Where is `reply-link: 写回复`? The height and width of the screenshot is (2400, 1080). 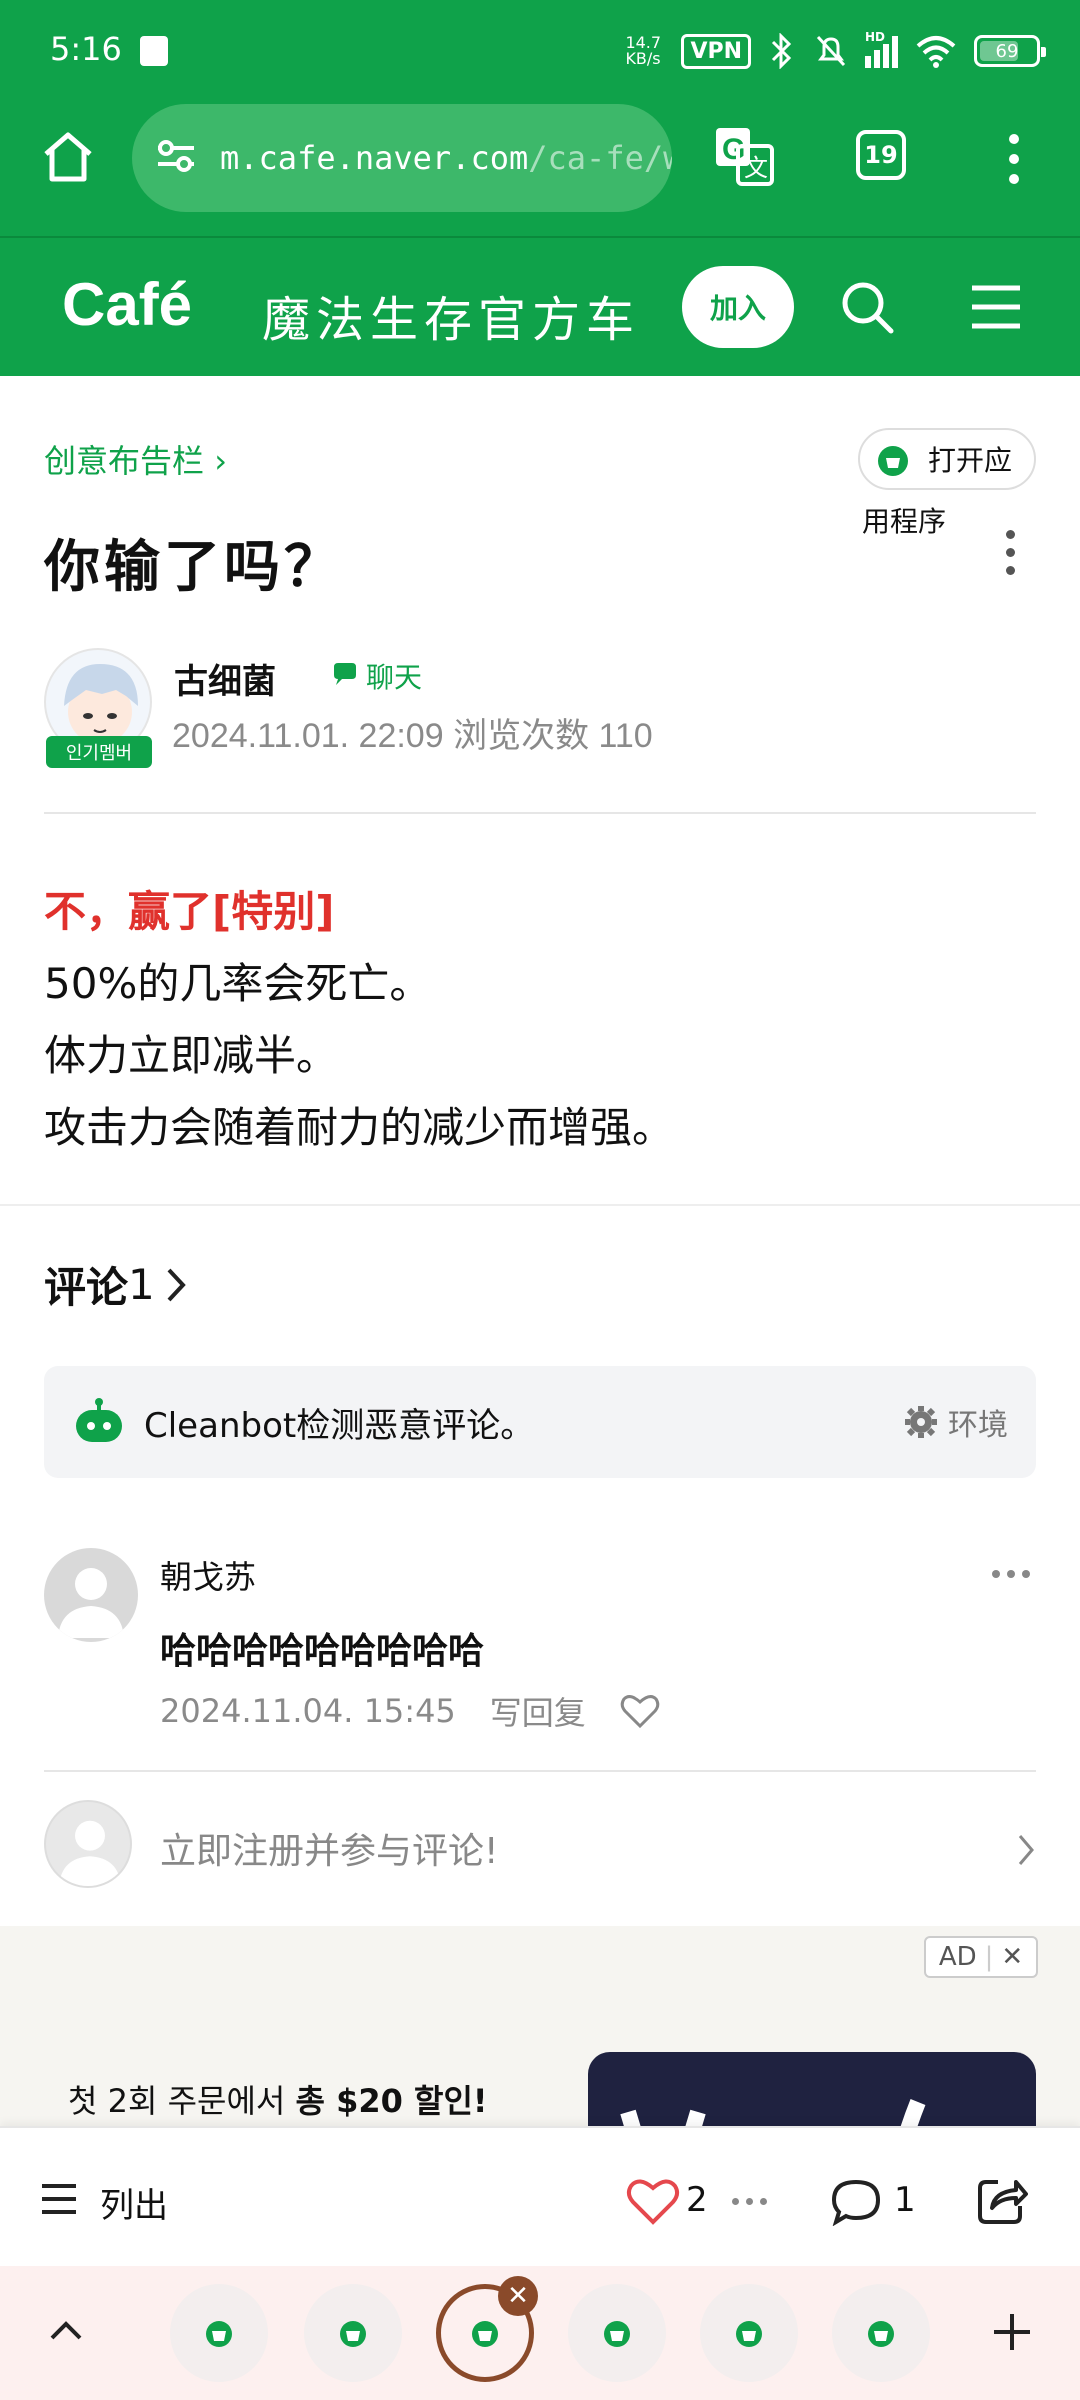 reply-link: 写回复 is located at coordinates (538, 1711).